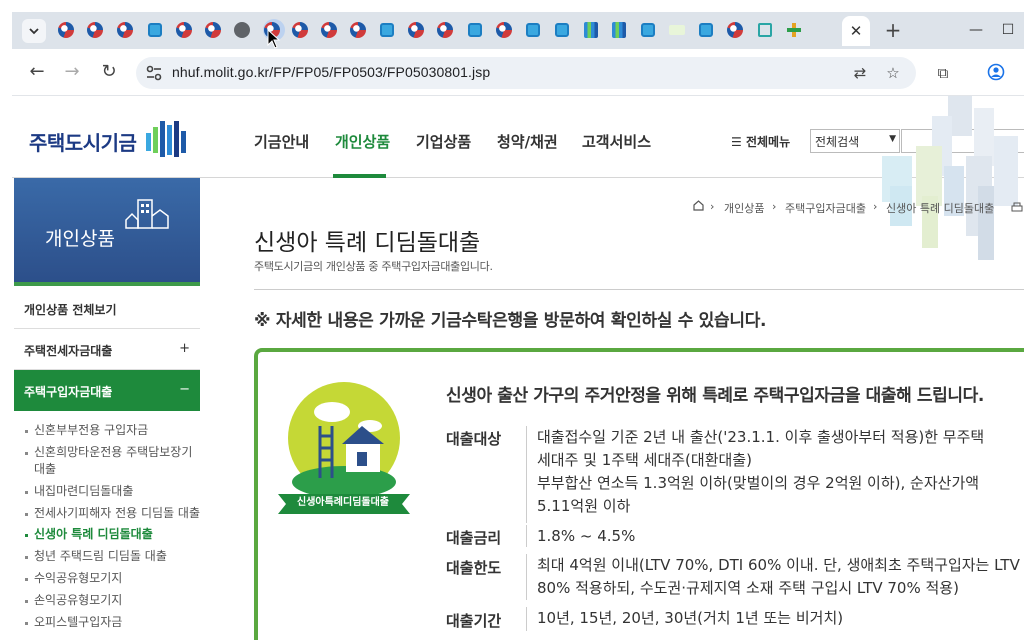 This screenshot has width=1024, height=640. What do you see at coordinates (114, 491) in the screenshot?
I see `sidebar-subitem: 내집마련디딤돌대출` at bounding box center [114, 491].